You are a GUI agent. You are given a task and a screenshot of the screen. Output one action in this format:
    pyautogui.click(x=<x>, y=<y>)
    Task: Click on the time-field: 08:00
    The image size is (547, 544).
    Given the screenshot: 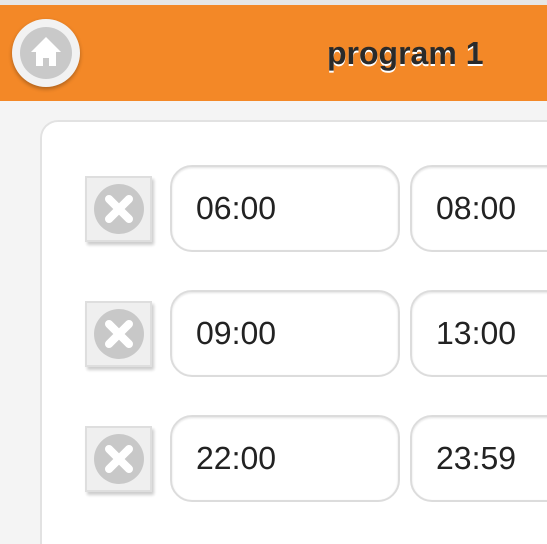 What is the action you would take?
    pyautogui.click(x=478, y=208)
    